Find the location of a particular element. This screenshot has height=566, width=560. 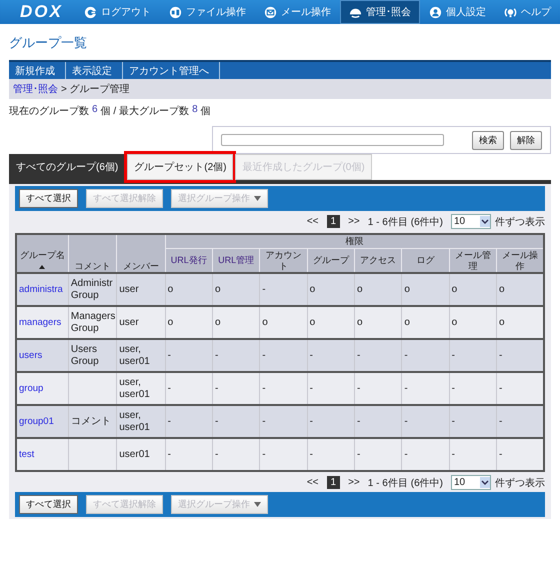

help-icon is located at coordinates (510, 12).